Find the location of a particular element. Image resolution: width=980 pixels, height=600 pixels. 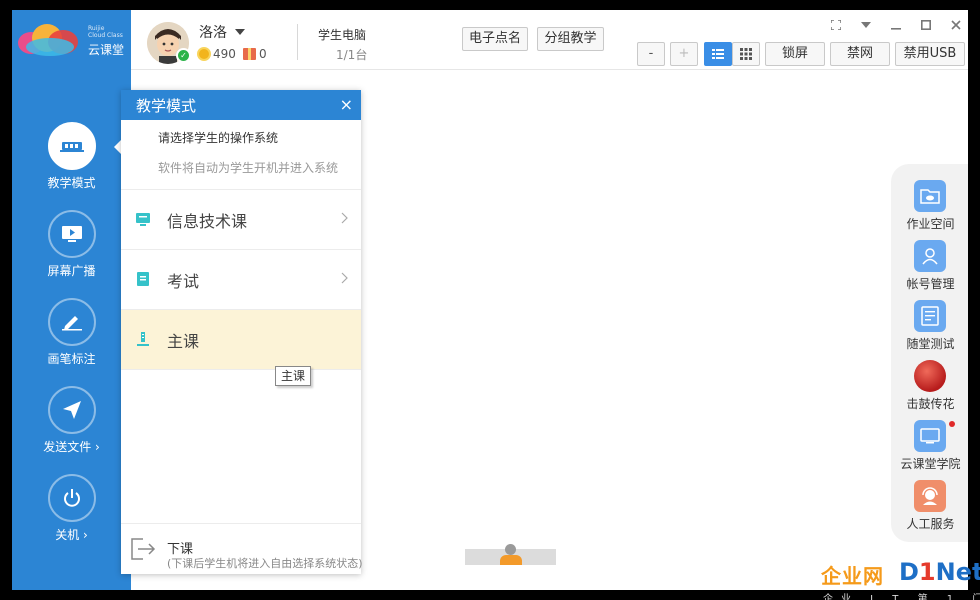

tool-label: 云课堂学院 is located at coordinates (930, 464).